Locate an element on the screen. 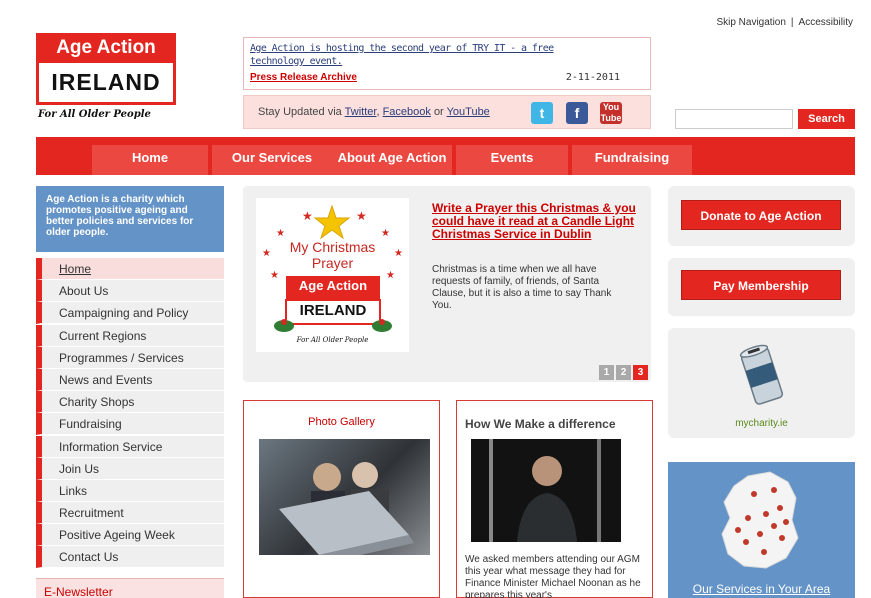 This screenshot has width=871, height=598. sidebar-item-about-us: About Us is located at coordinates (130, 291).